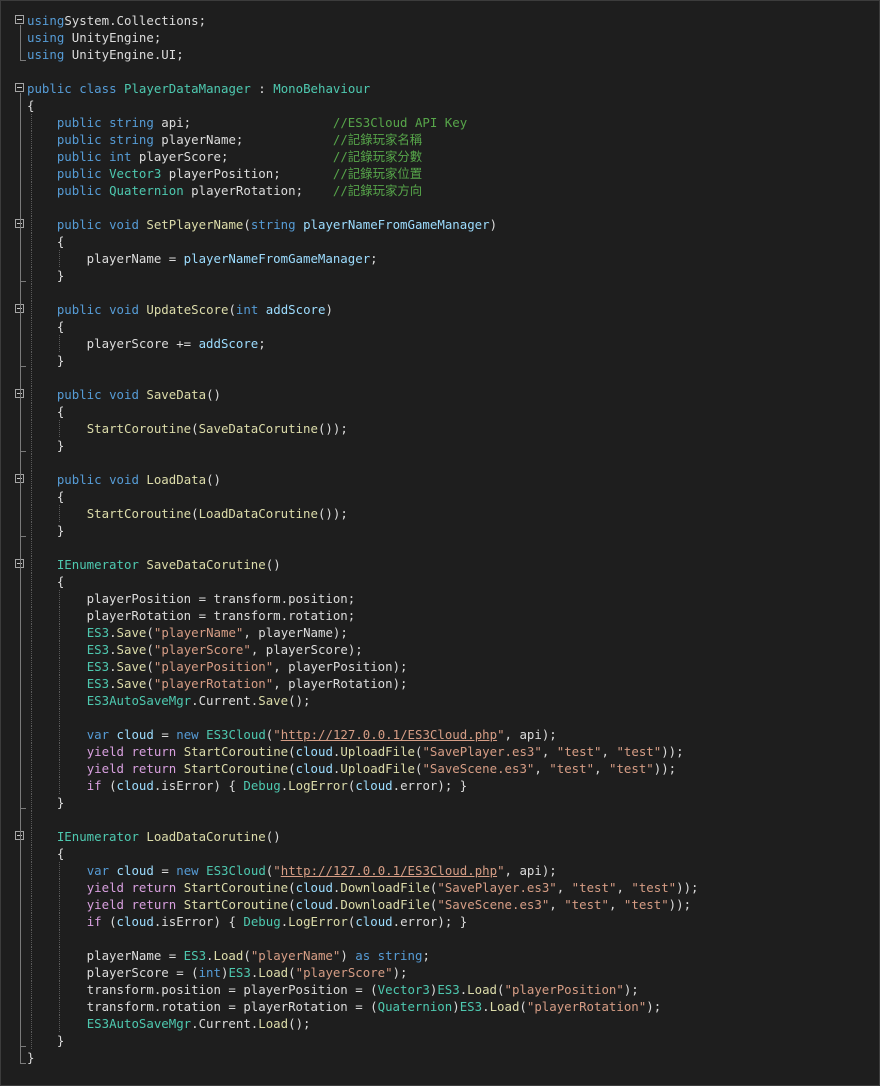 The image size is (880, 1086). I want to click on code-token: );, so click(654, 1006).